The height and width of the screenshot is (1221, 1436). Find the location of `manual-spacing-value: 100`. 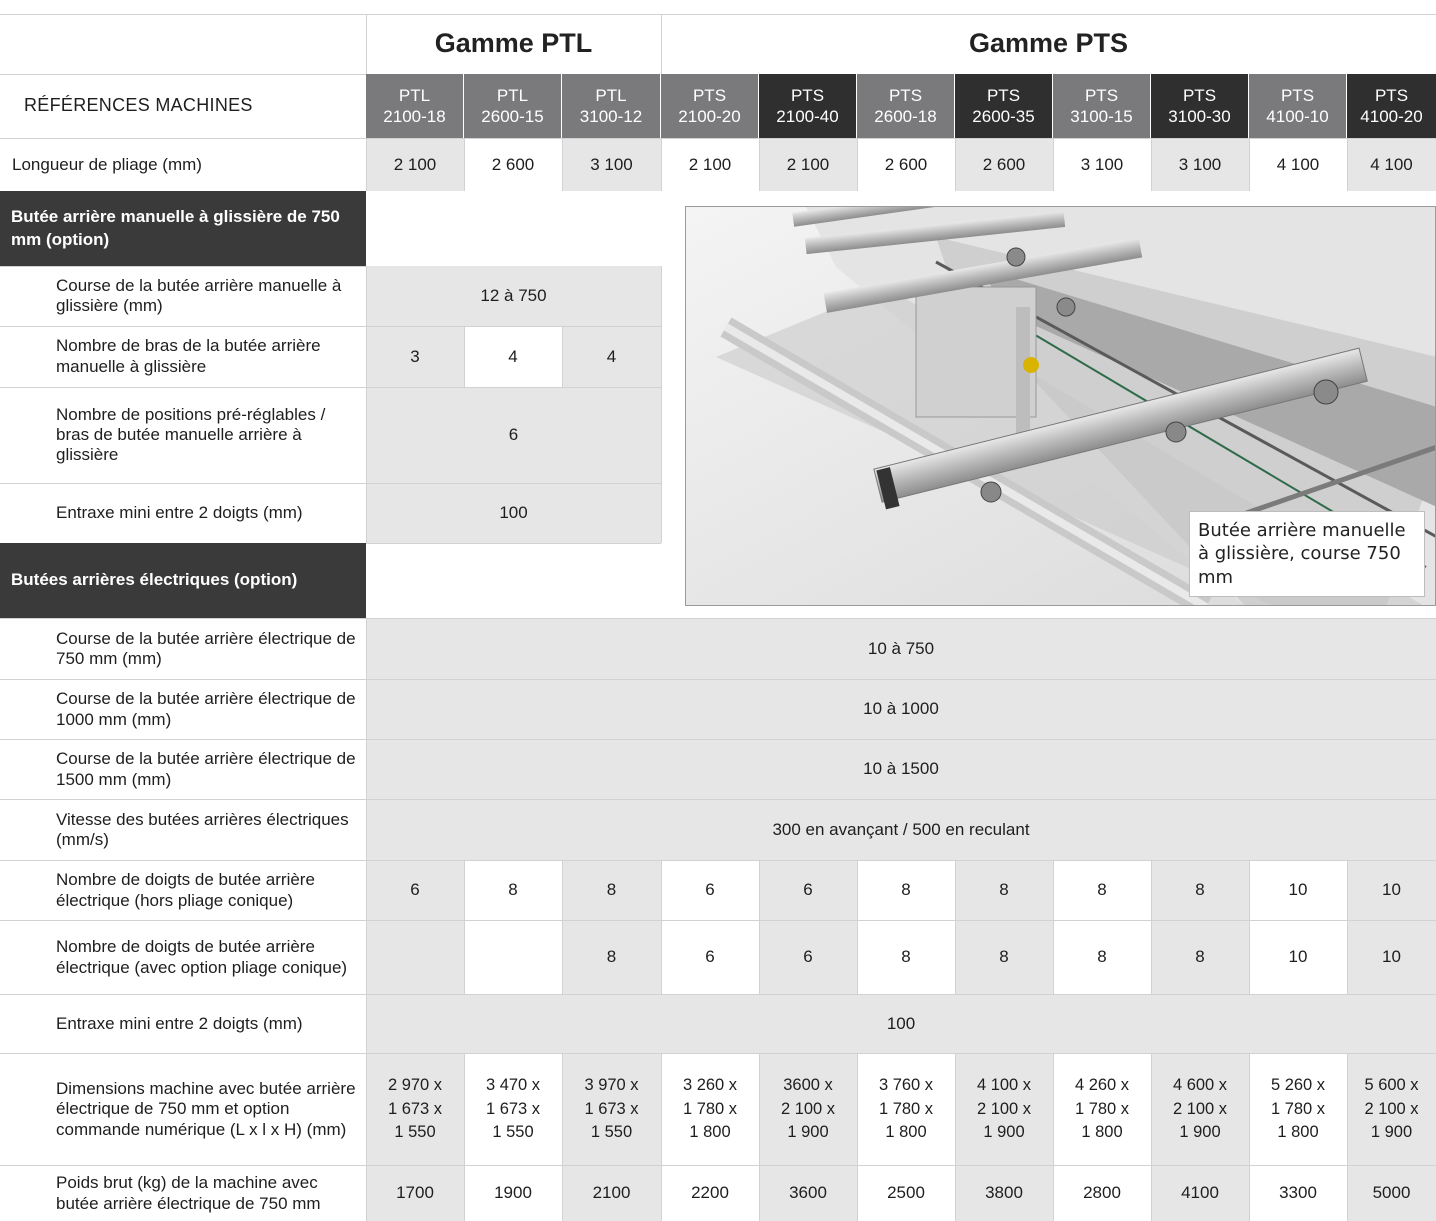

manual-spacing-value: 100 is located at coordinates (513, 513).